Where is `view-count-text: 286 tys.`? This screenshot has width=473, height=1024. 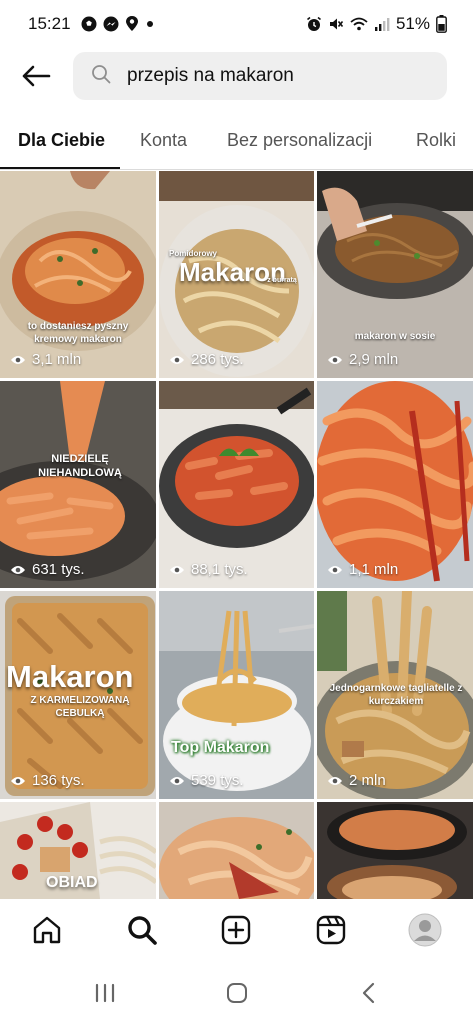
view-count-text: 286 tys. is located at coordinates (217, 359).